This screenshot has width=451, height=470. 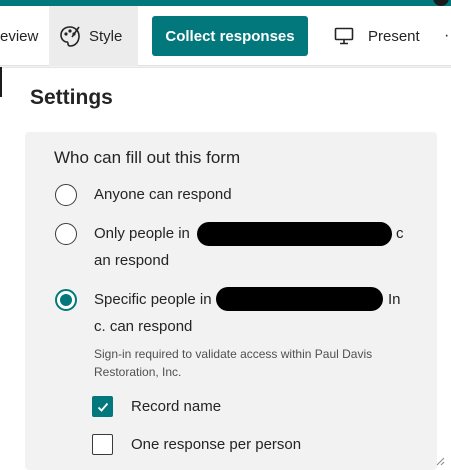 What do you see at coordinates (142, 234) in the screenshot?
I see `option-only-people-label: Only people in` at bounding box center [142, 234].